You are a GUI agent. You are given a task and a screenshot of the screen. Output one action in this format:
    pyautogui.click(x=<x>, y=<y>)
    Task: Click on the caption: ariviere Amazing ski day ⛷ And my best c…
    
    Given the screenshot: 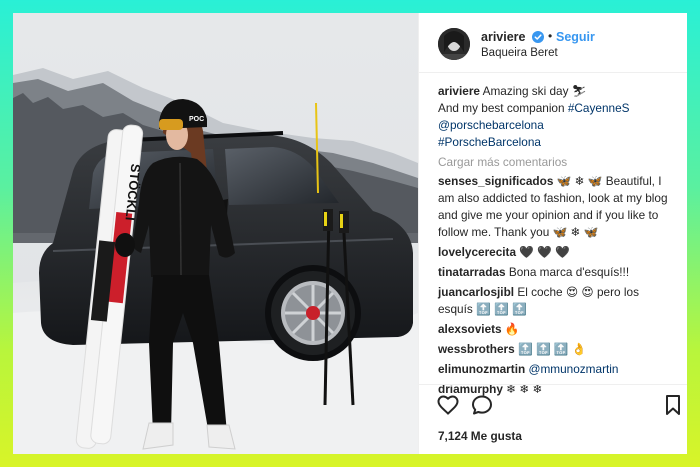 What is the action you would take?
    pyautogui.click(x=556, y=117)
    